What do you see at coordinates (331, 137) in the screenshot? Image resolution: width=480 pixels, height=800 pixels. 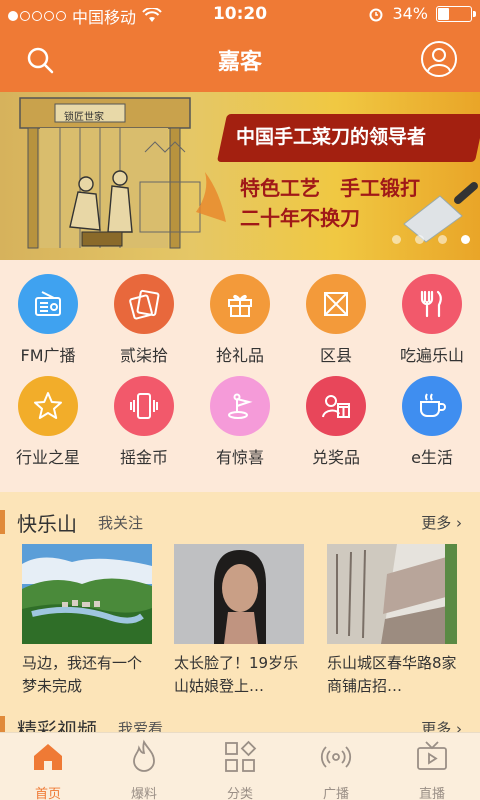 I see `banner-headline: 中国手工菜刀的领导者` at bounding box center [331, 137].